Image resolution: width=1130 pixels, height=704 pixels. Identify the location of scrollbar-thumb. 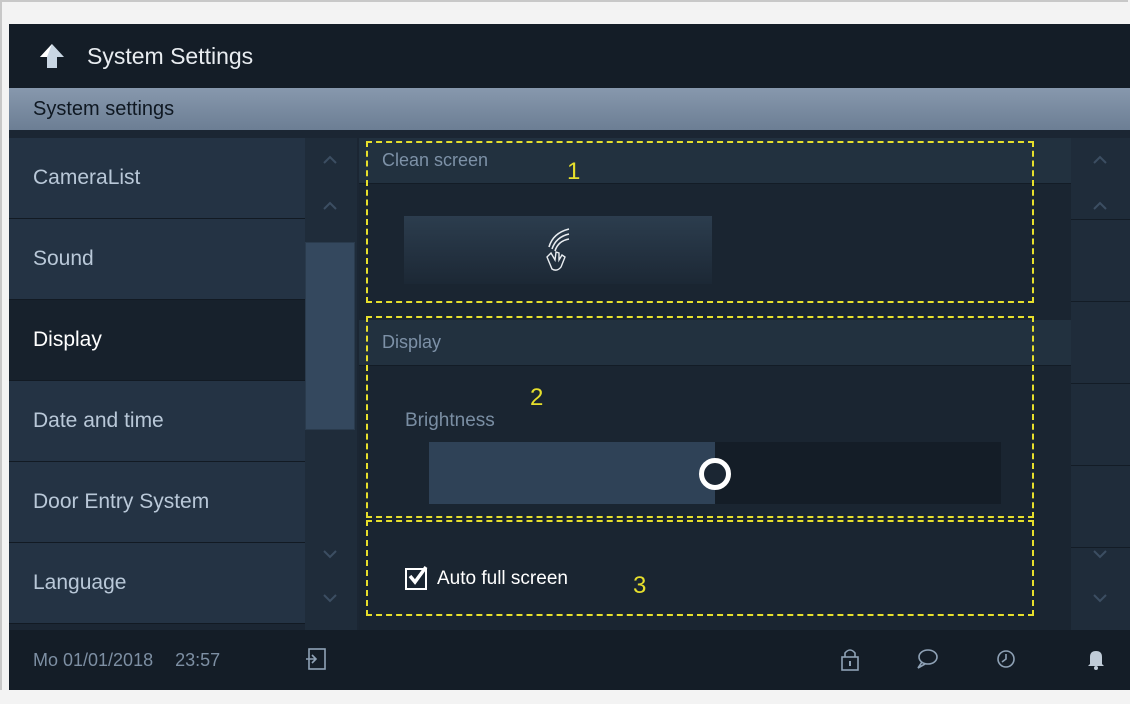
(330, 336).